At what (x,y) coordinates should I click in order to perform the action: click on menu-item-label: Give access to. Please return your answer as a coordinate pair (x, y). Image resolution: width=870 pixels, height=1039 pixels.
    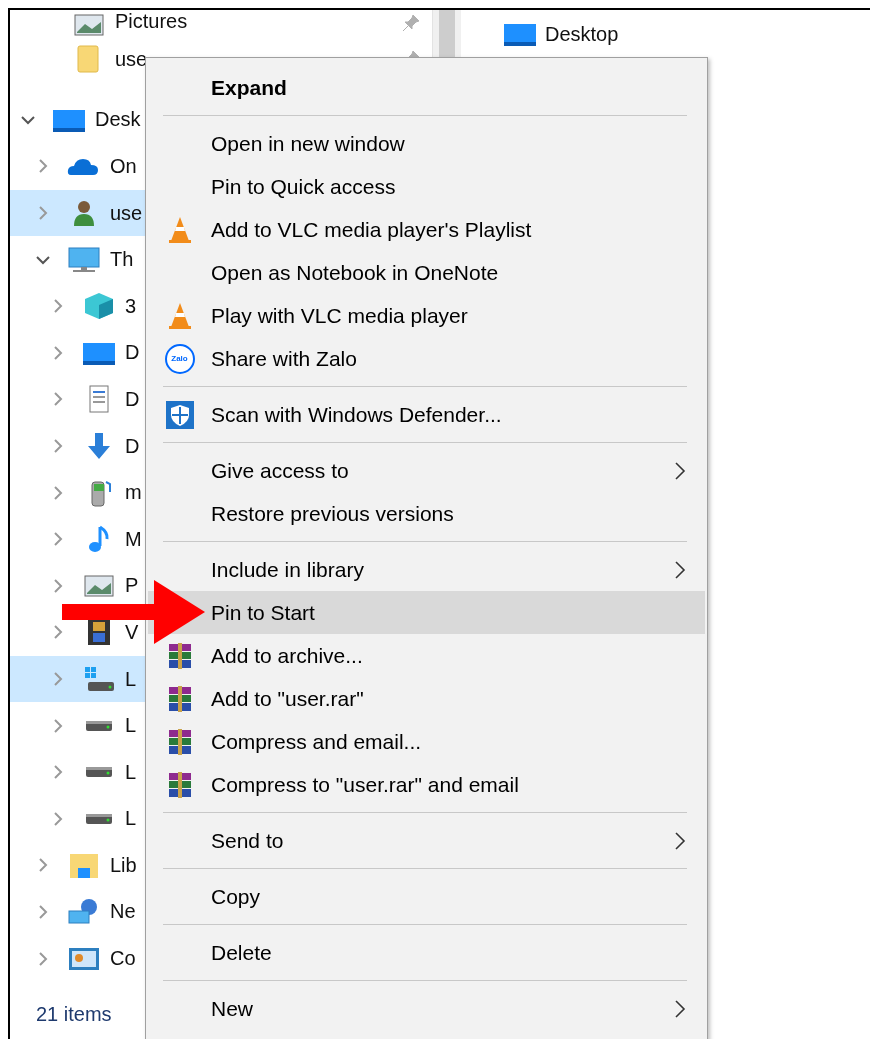
    Looking at the image, I should click on (280, 470).